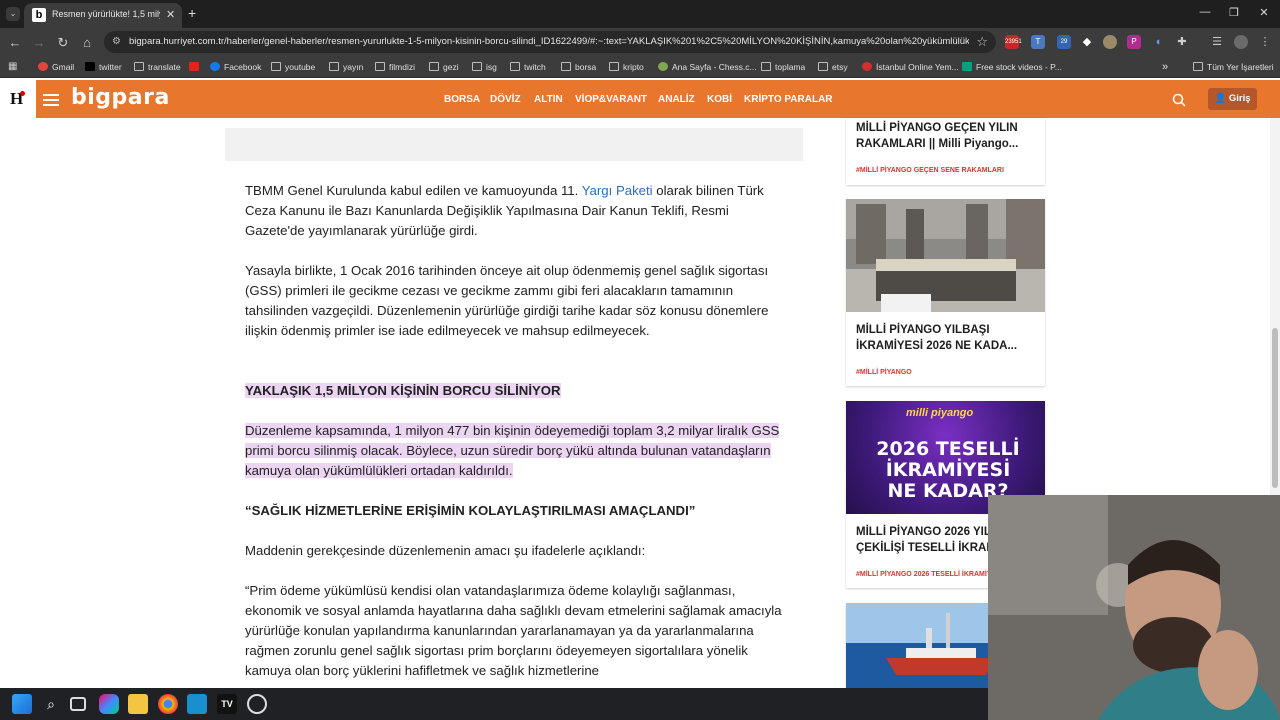 This screenshot has width=1280, height=720. Describe the element at coordinates (1064, 42) in the screenshot. I see `extension-count-icon: 29` at that location.